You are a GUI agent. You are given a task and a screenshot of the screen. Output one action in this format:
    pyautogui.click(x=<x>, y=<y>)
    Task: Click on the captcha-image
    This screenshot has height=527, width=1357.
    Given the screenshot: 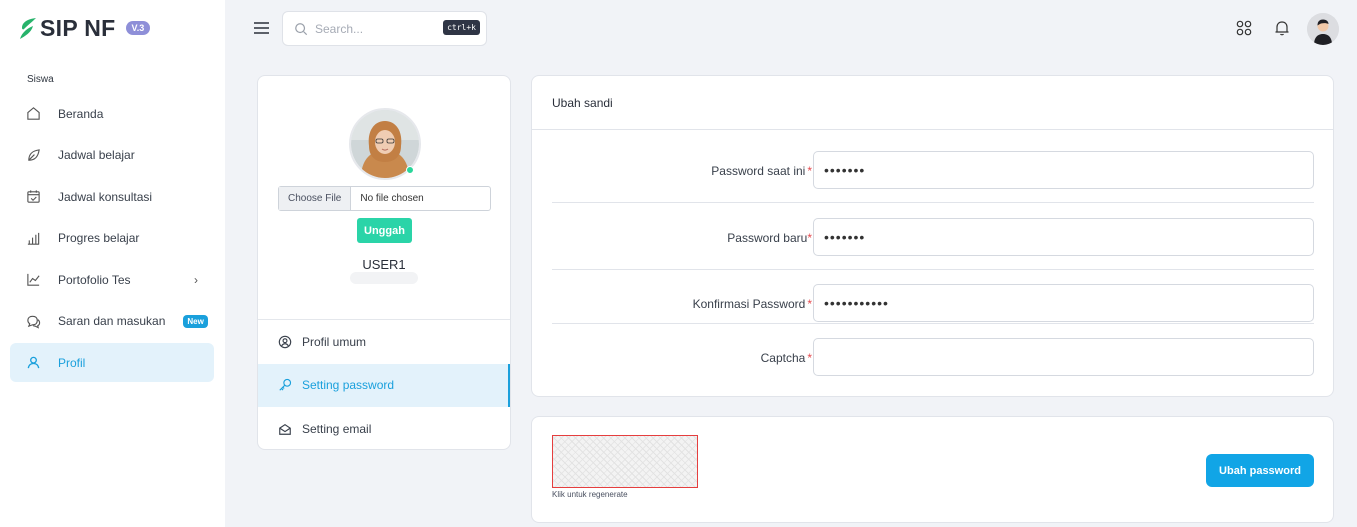 What is the action you would take?
    pyautogui.click(x=625, y=461)
    